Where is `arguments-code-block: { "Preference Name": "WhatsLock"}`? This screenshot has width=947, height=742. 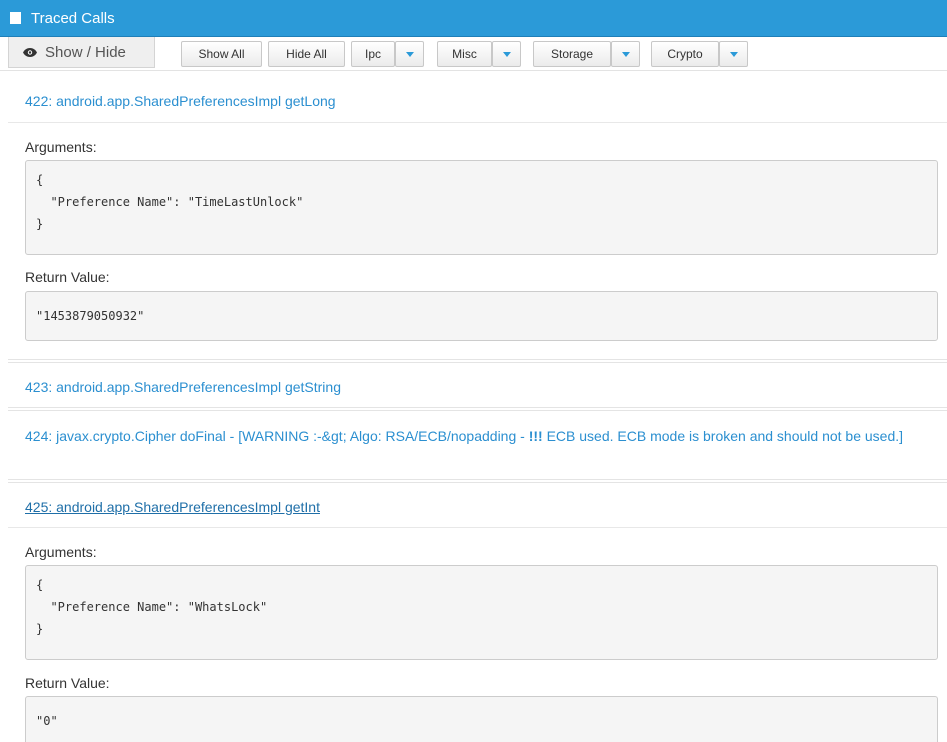 arguments-code-block: { "Preference Name": "WhatsLock"} is located at coordinates (481, 612).